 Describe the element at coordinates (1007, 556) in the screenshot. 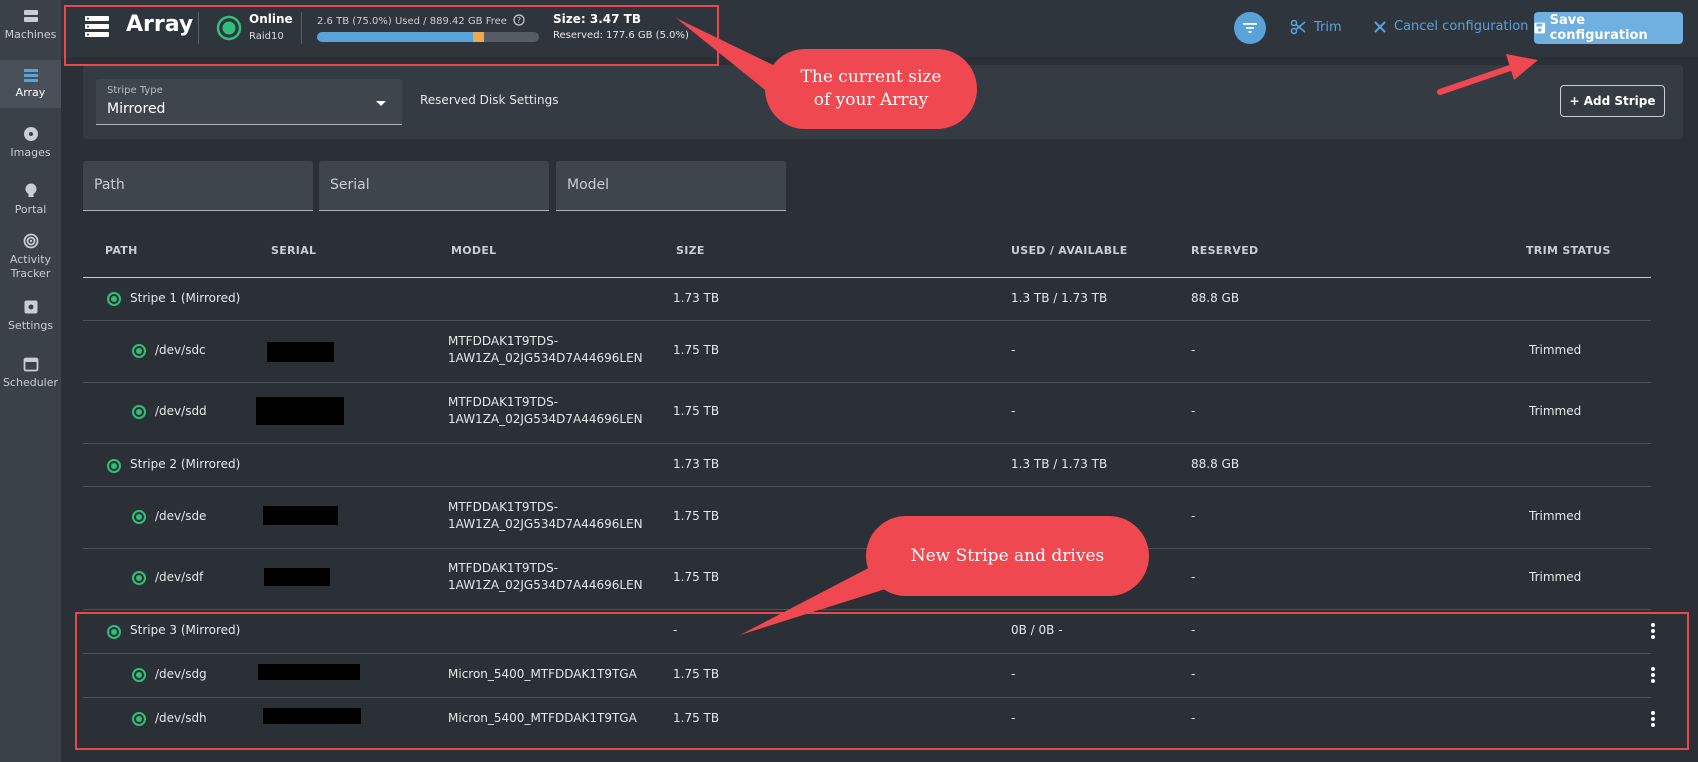

I see `callout-new-stripe: New Stripe and drives` at that location.